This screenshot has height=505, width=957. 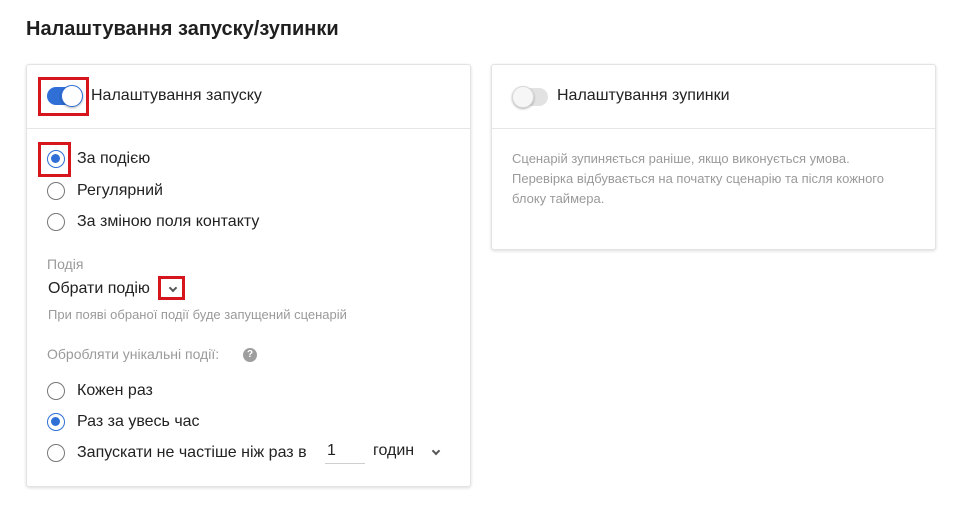 I want to click on unique-option-once: Раз за увесь час, so click(x=123, y=422).